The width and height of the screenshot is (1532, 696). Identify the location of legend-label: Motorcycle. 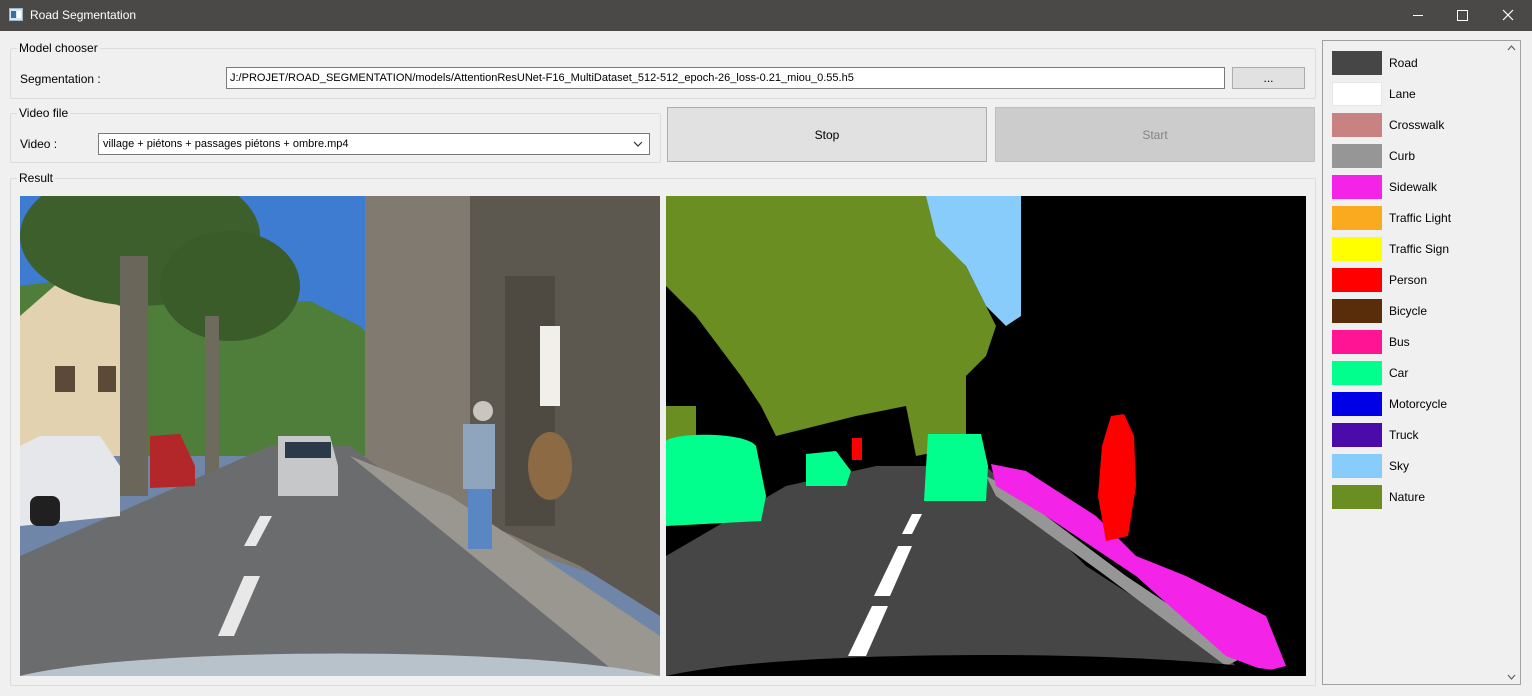
(1418, 404).